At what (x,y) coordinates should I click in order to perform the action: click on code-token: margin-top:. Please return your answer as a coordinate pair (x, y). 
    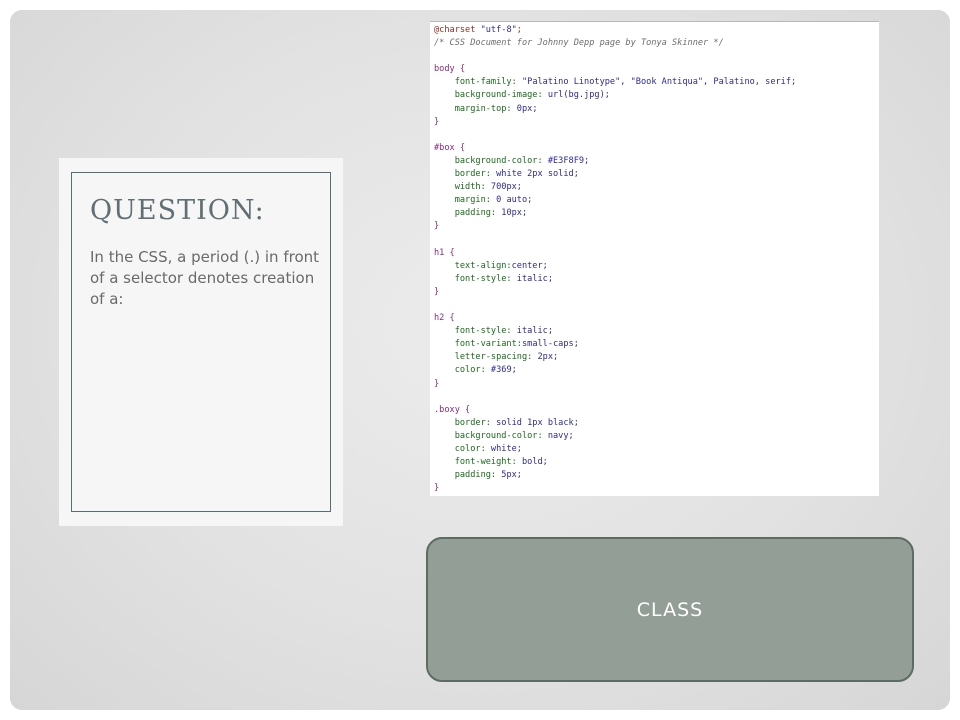
    Looking at the image, I should click on (475, 108).